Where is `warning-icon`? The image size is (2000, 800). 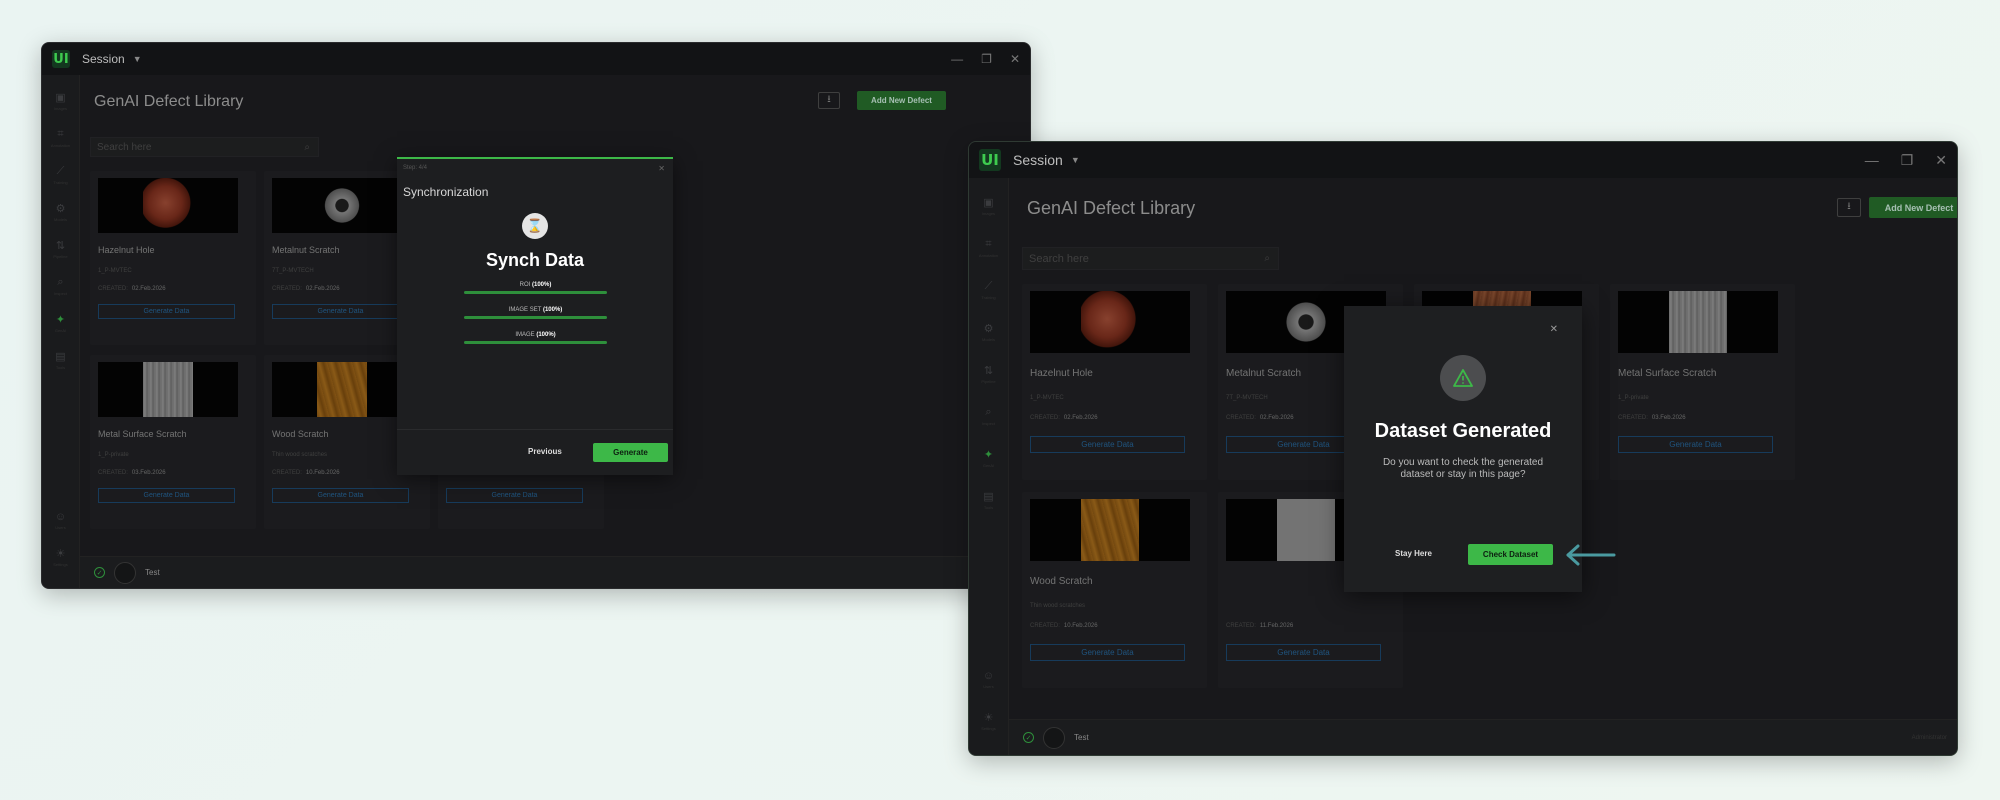 warning-icon is located at coordinates (1463, 378).